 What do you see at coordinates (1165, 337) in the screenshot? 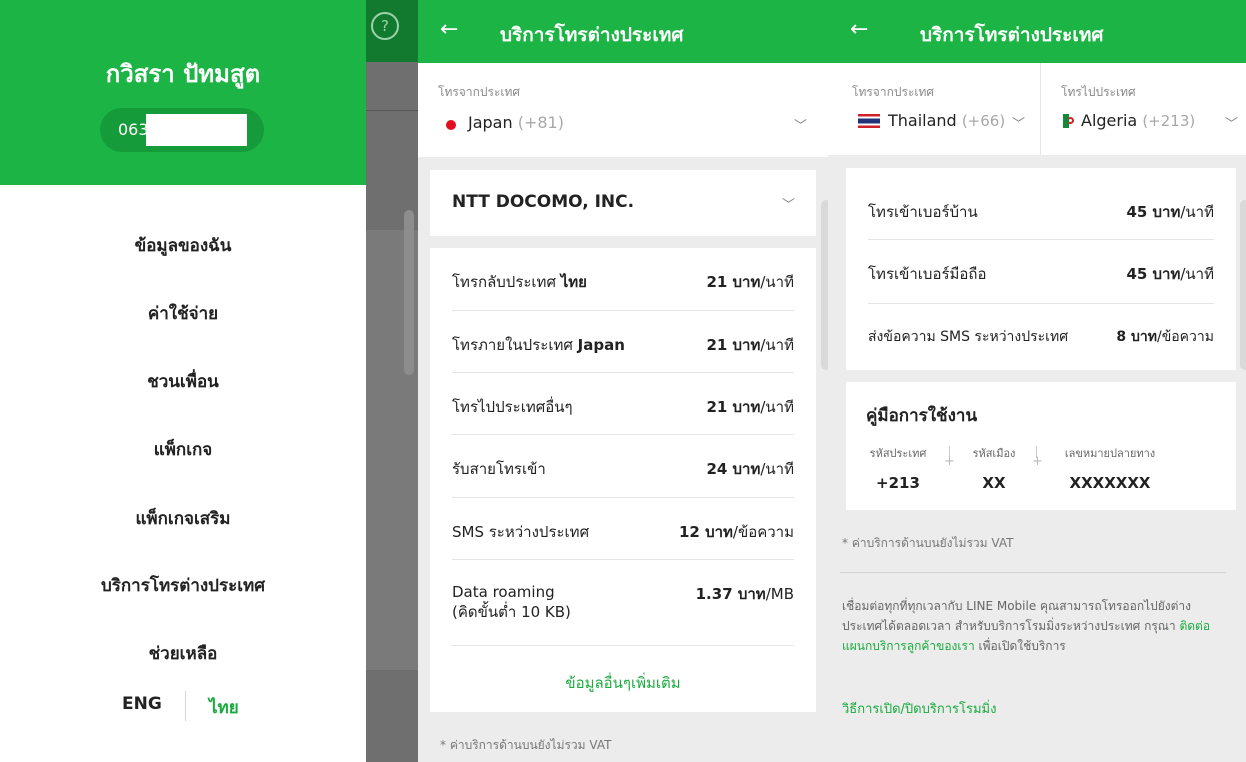
I see `rate-value: 8 บาท/ข้อความ` at bounding box center [1165, 337].